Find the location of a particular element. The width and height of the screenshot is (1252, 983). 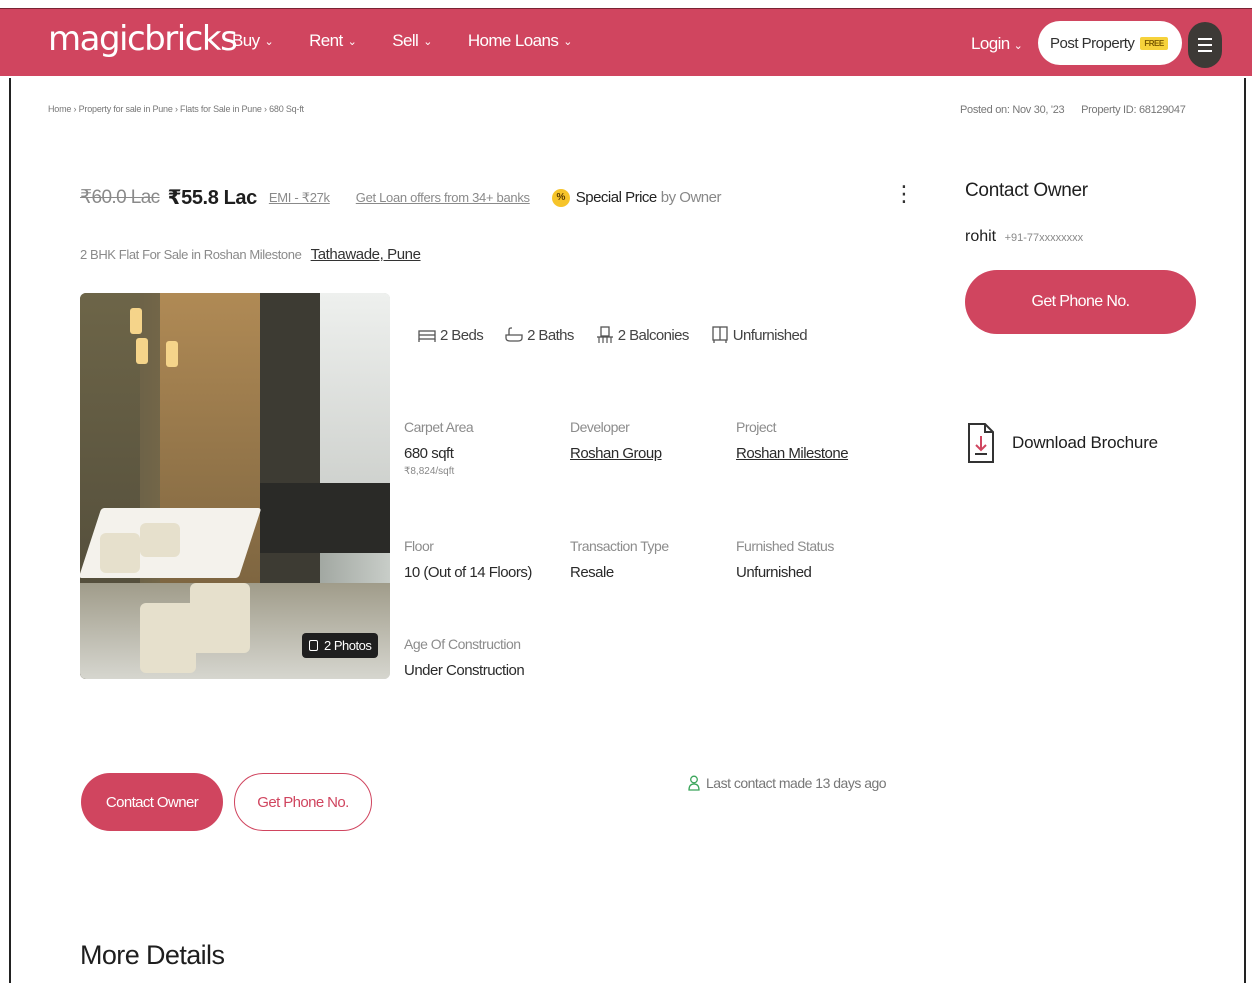

post-property-button: Post Property FREE is located at coordinates (1110, 43).